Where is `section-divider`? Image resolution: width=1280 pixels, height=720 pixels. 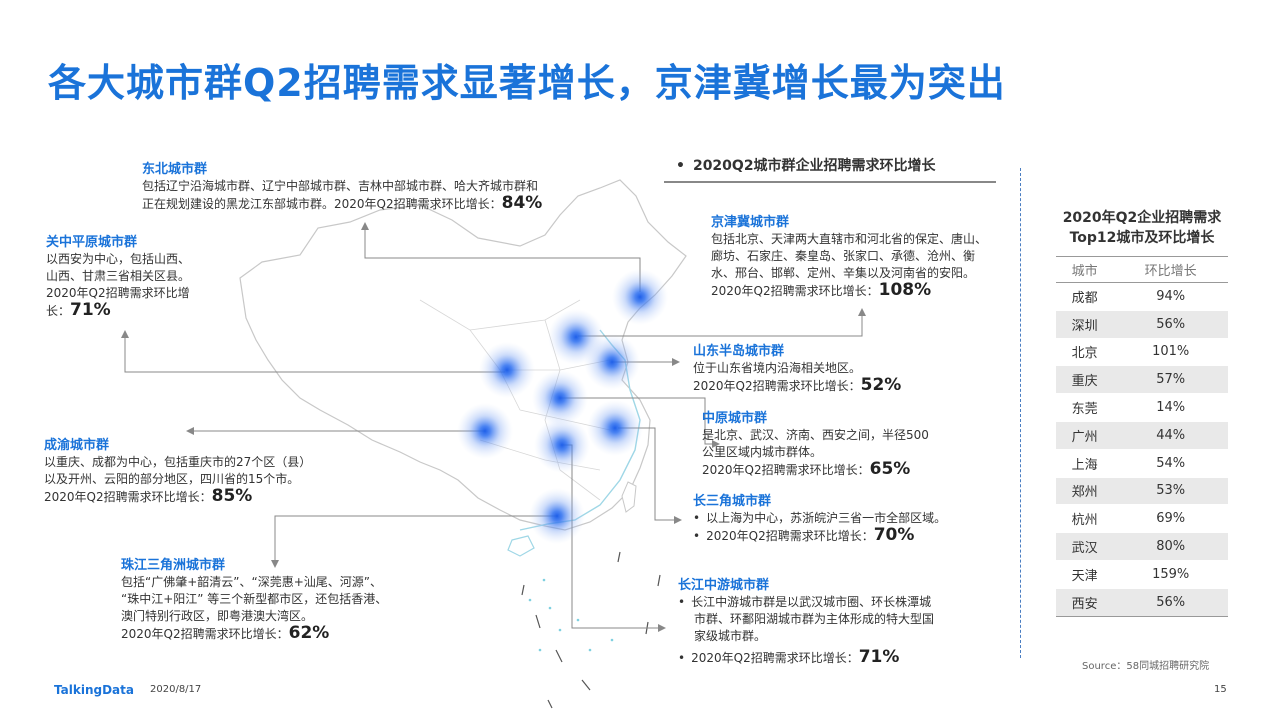
section-divider is located at coordinates (1020, 413).